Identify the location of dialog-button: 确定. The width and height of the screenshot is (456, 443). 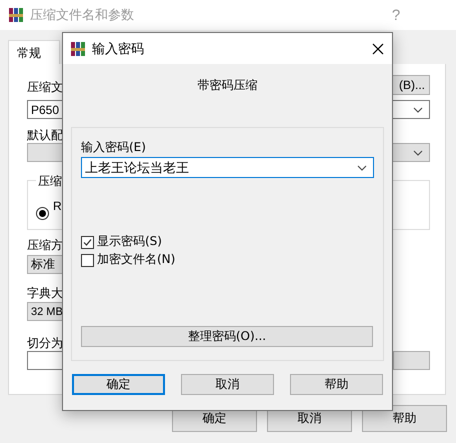
(118, 384).